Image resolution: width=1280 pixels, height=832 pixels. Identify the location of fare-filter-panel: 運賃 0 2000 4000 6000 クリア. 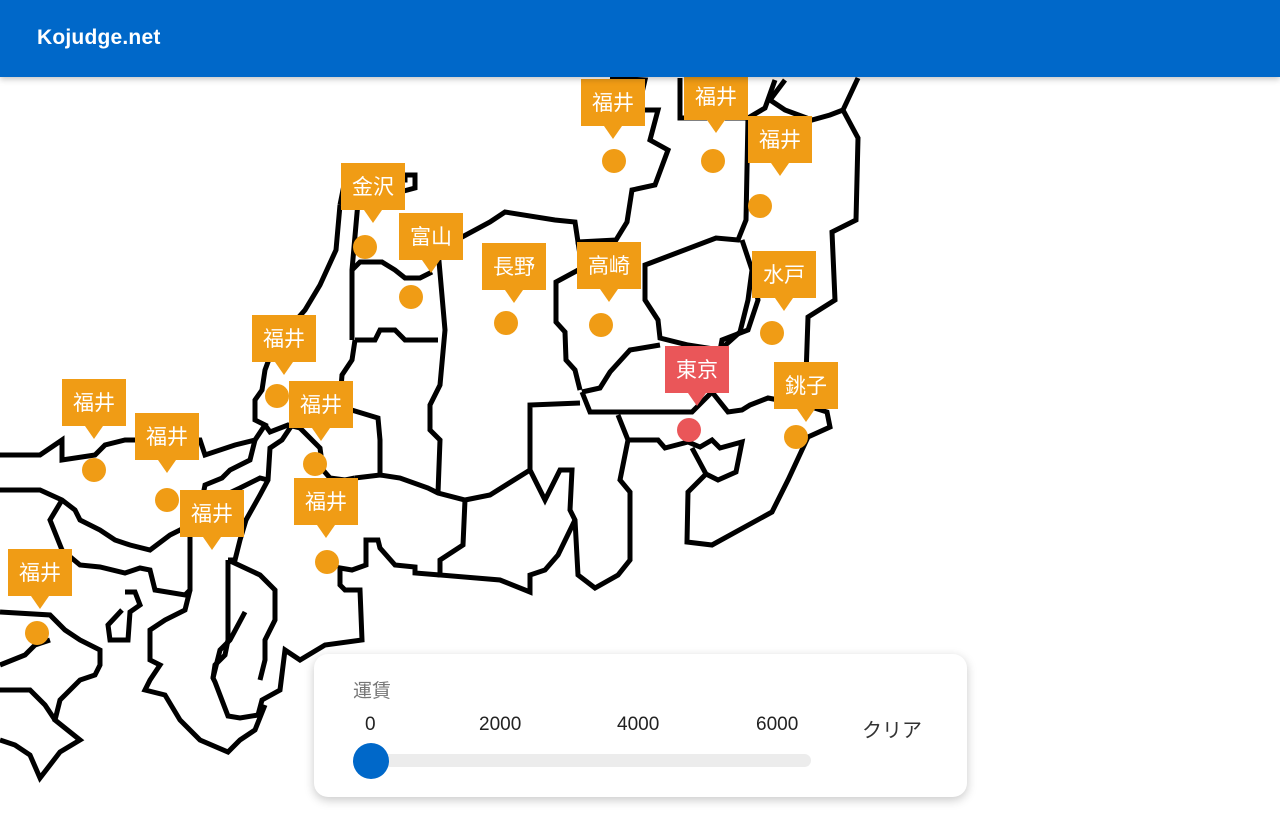
(640, 725).